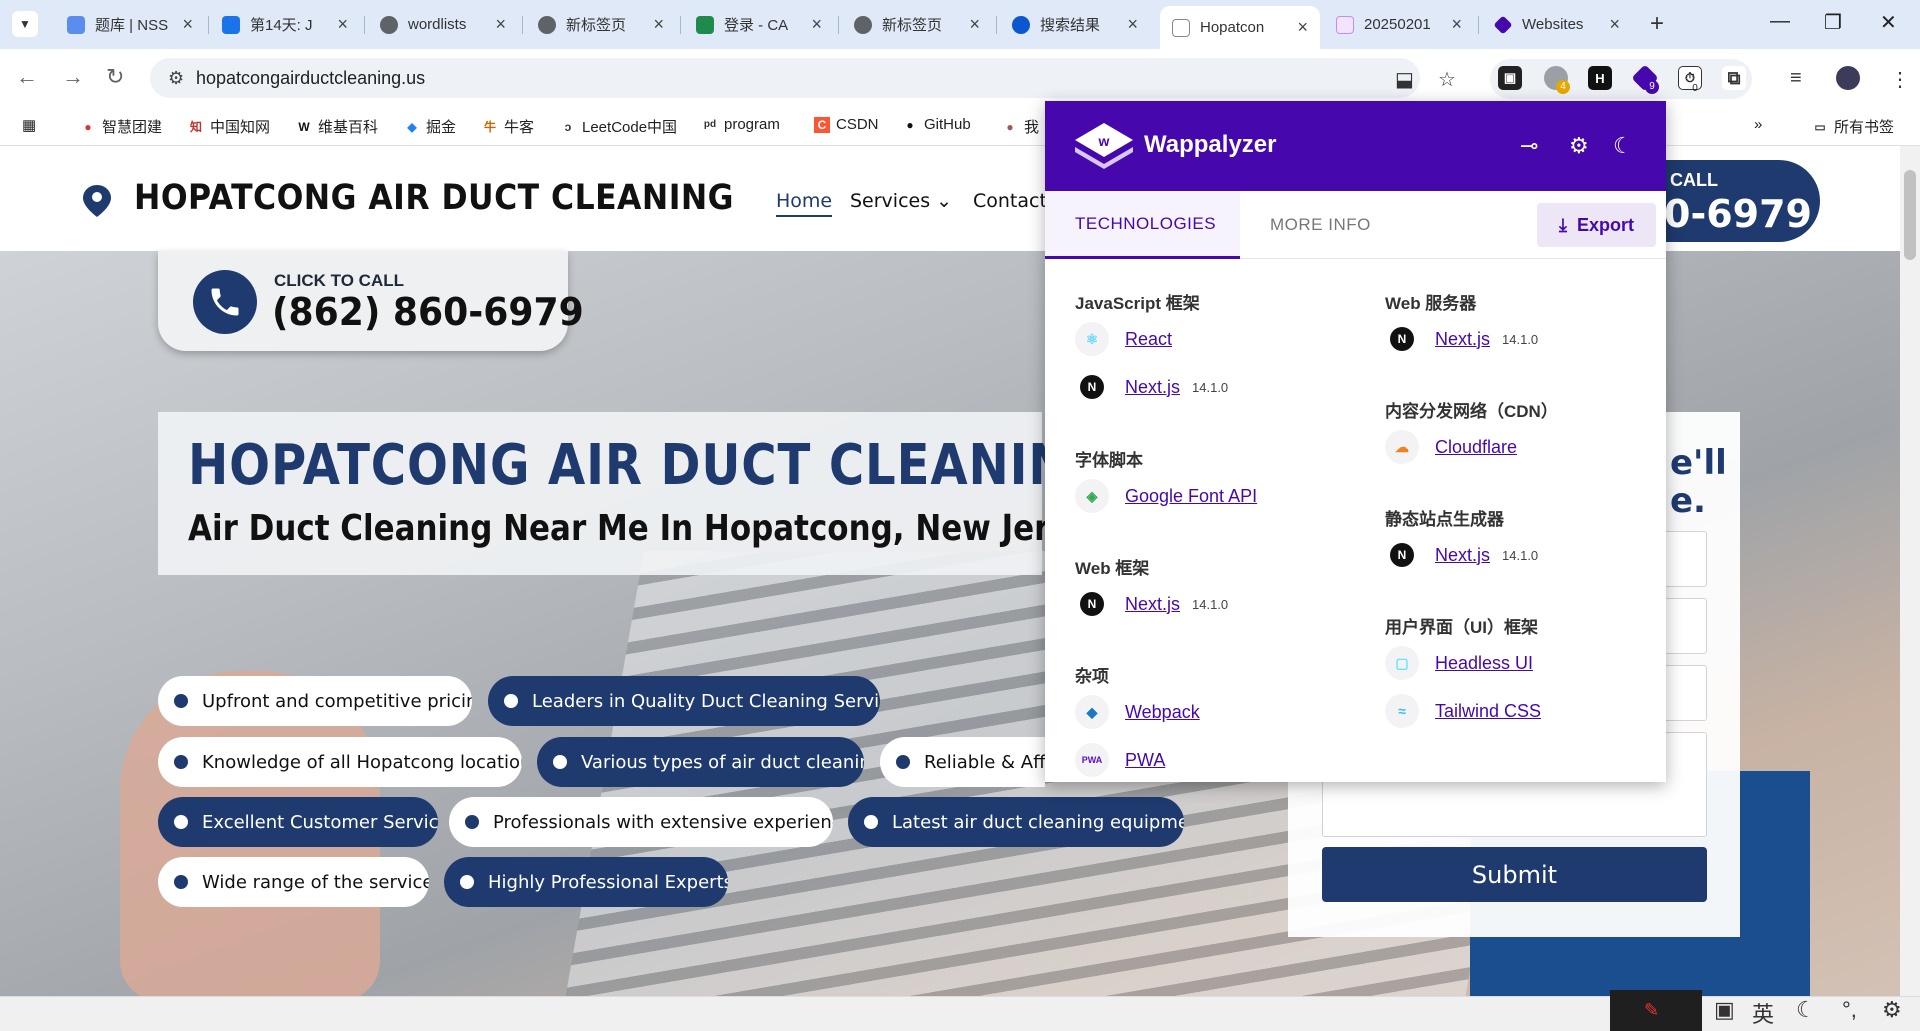  I want to click on tab-5: 新标签页 ×, so click(917, 24).